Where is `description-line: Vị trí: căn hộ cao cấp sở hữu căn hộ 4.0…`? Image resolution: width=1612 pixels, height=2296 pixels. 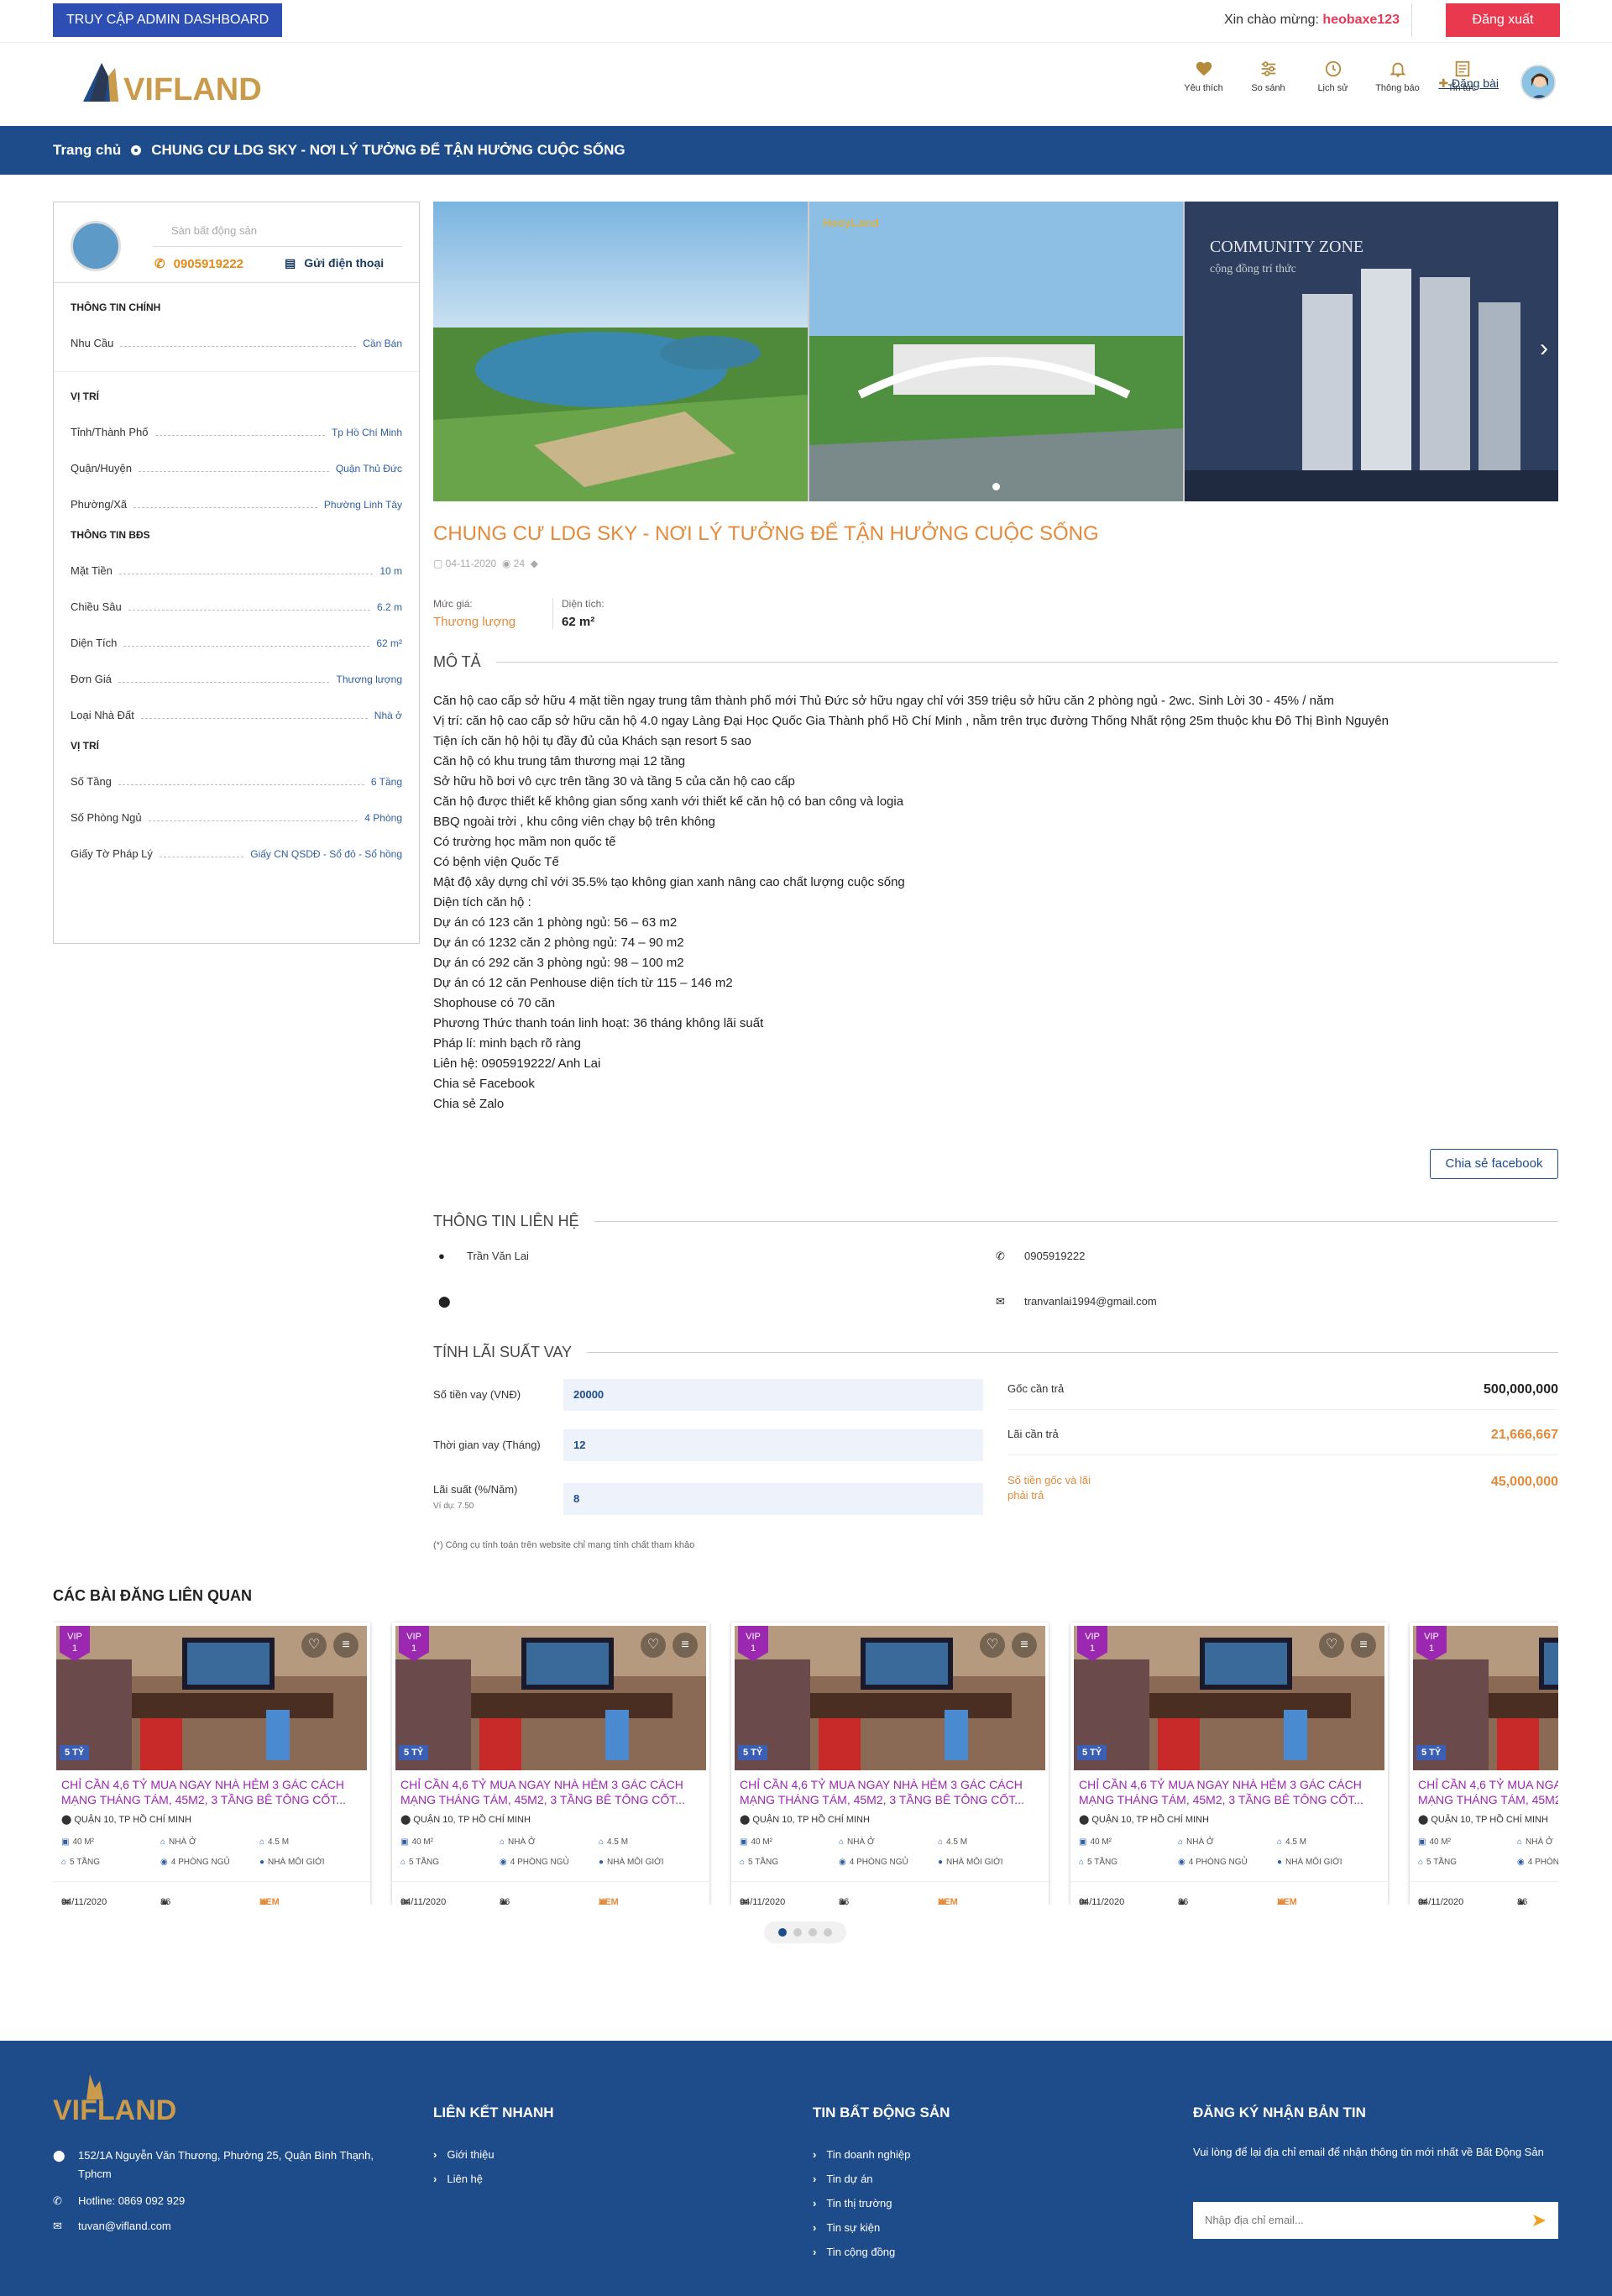
description-line: Vị trí: căn hộ cao cấp sở hữu căn hộ 4.0… is located at coordinates (911, 721).